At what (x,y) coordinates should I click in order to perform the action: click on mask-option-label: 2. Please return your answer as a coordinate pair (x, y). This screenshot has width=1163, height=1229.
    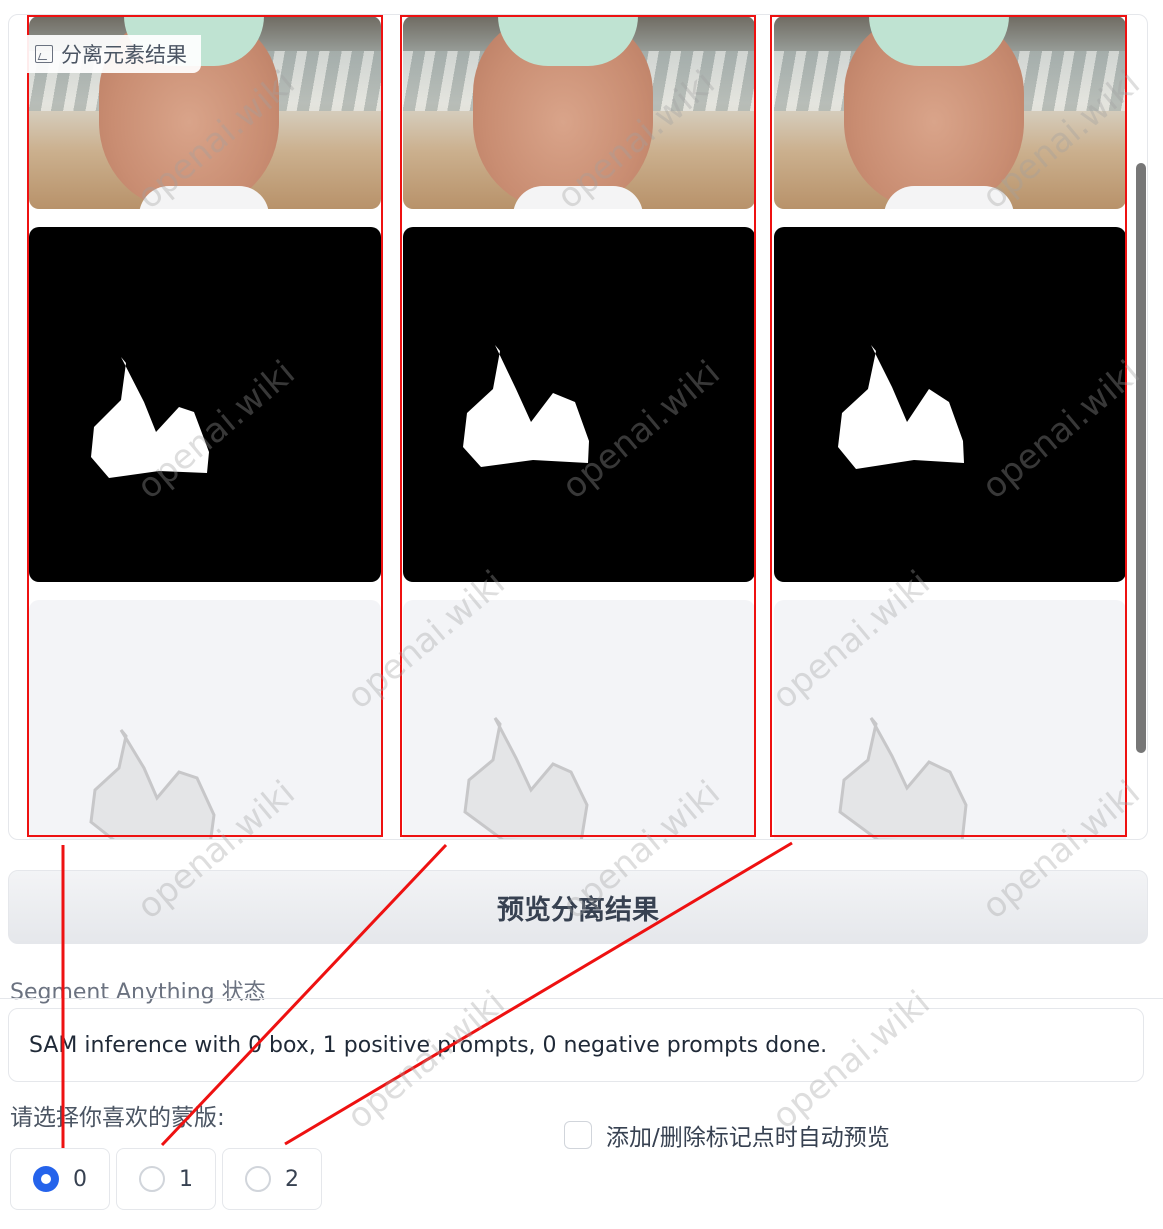
    Looking at the image, I should click on (292, 1179).